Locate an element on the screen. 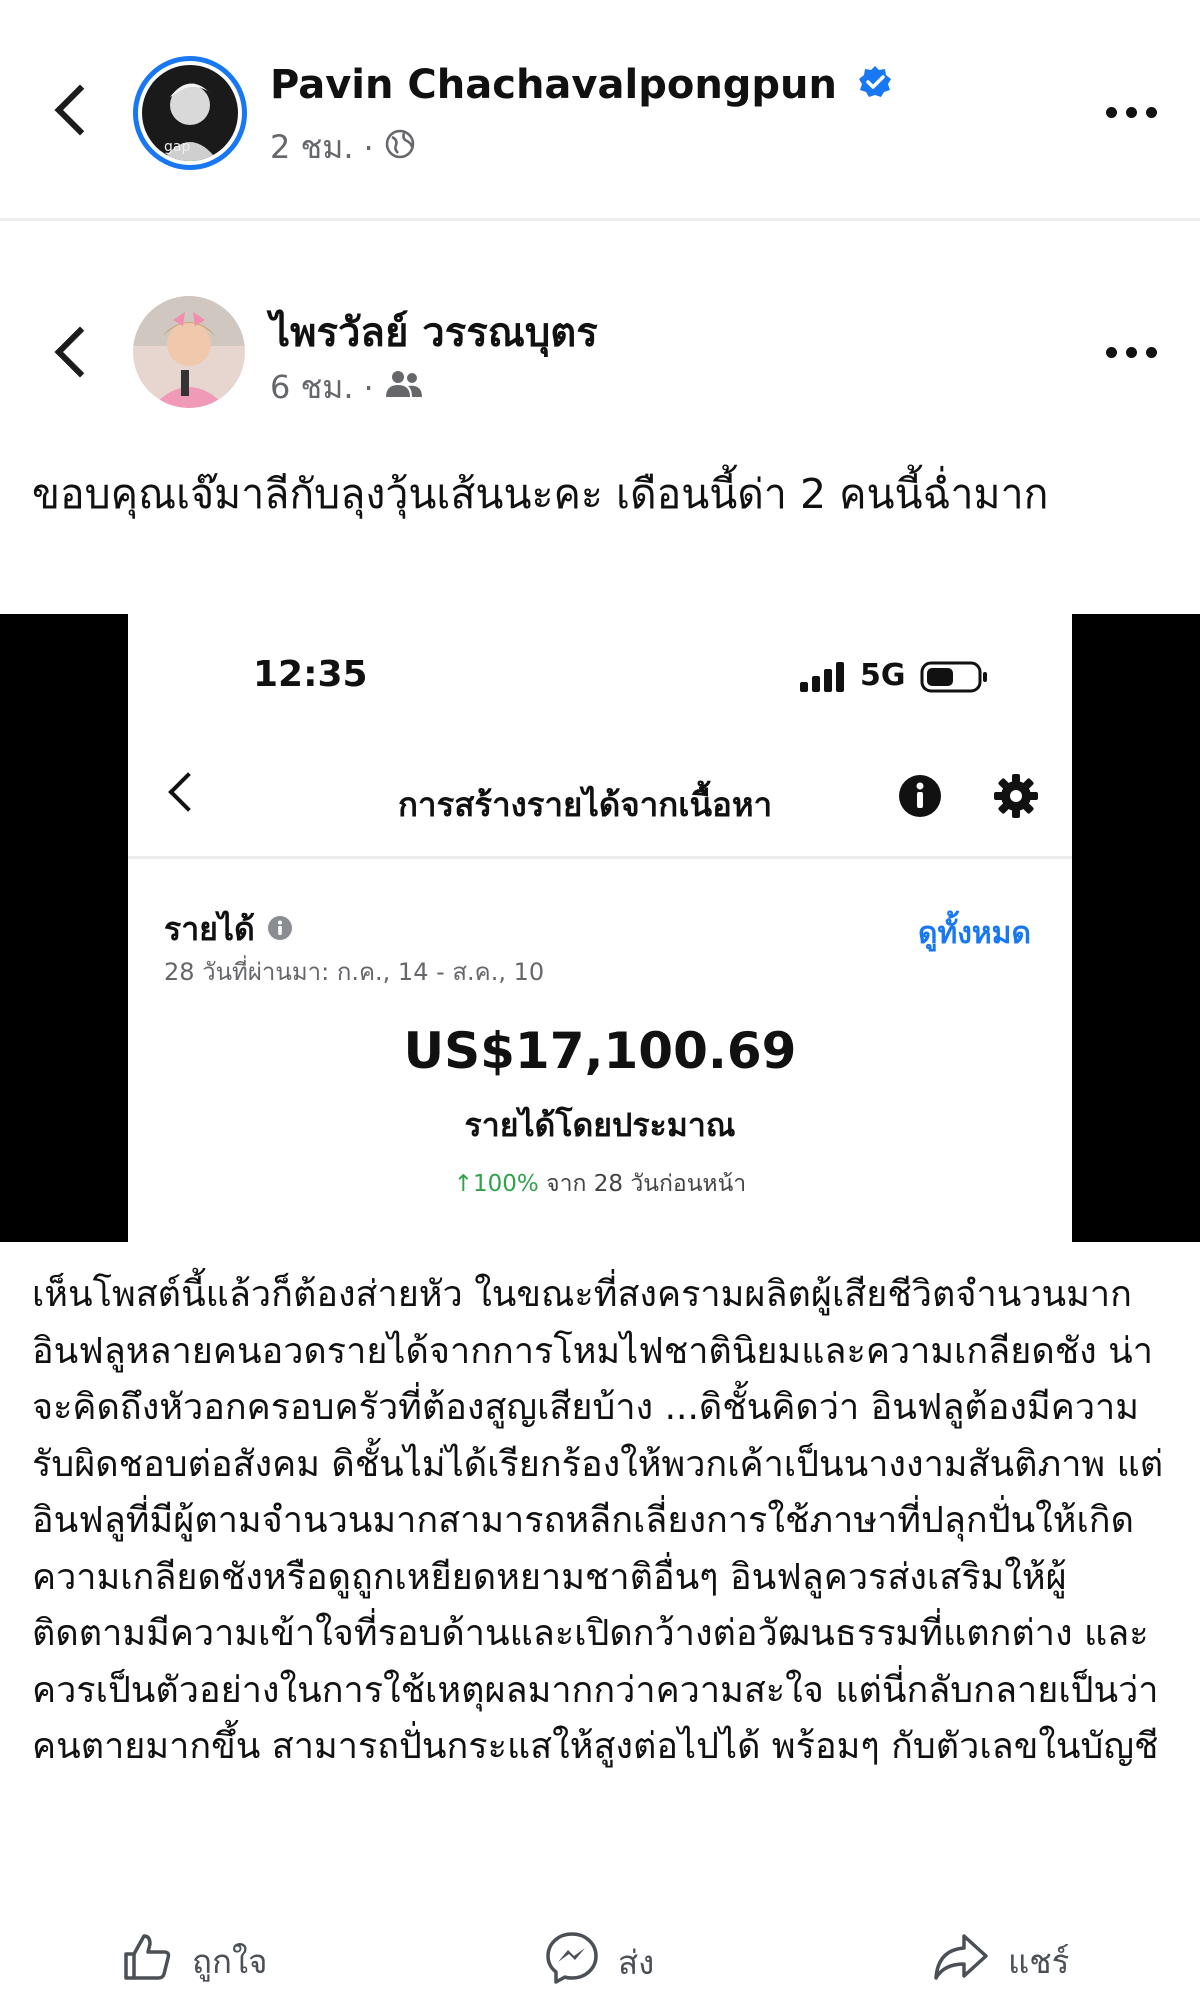 Image resolution: width=1200 pixels, height=1995 pixels. screenshot-back-button is located at coordinates (188, 792).